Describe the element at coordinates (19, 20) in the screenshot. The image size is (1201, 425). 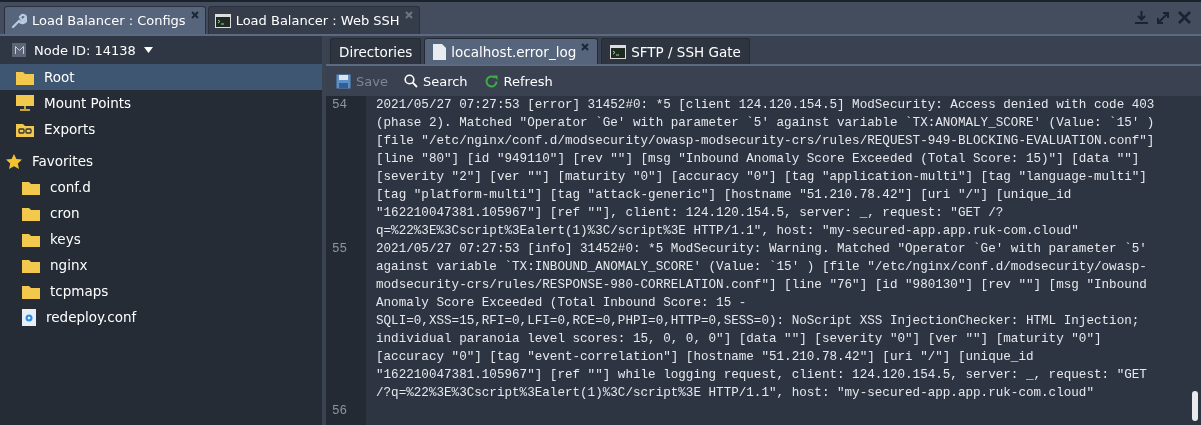
I see `wrench-icon` at that location.